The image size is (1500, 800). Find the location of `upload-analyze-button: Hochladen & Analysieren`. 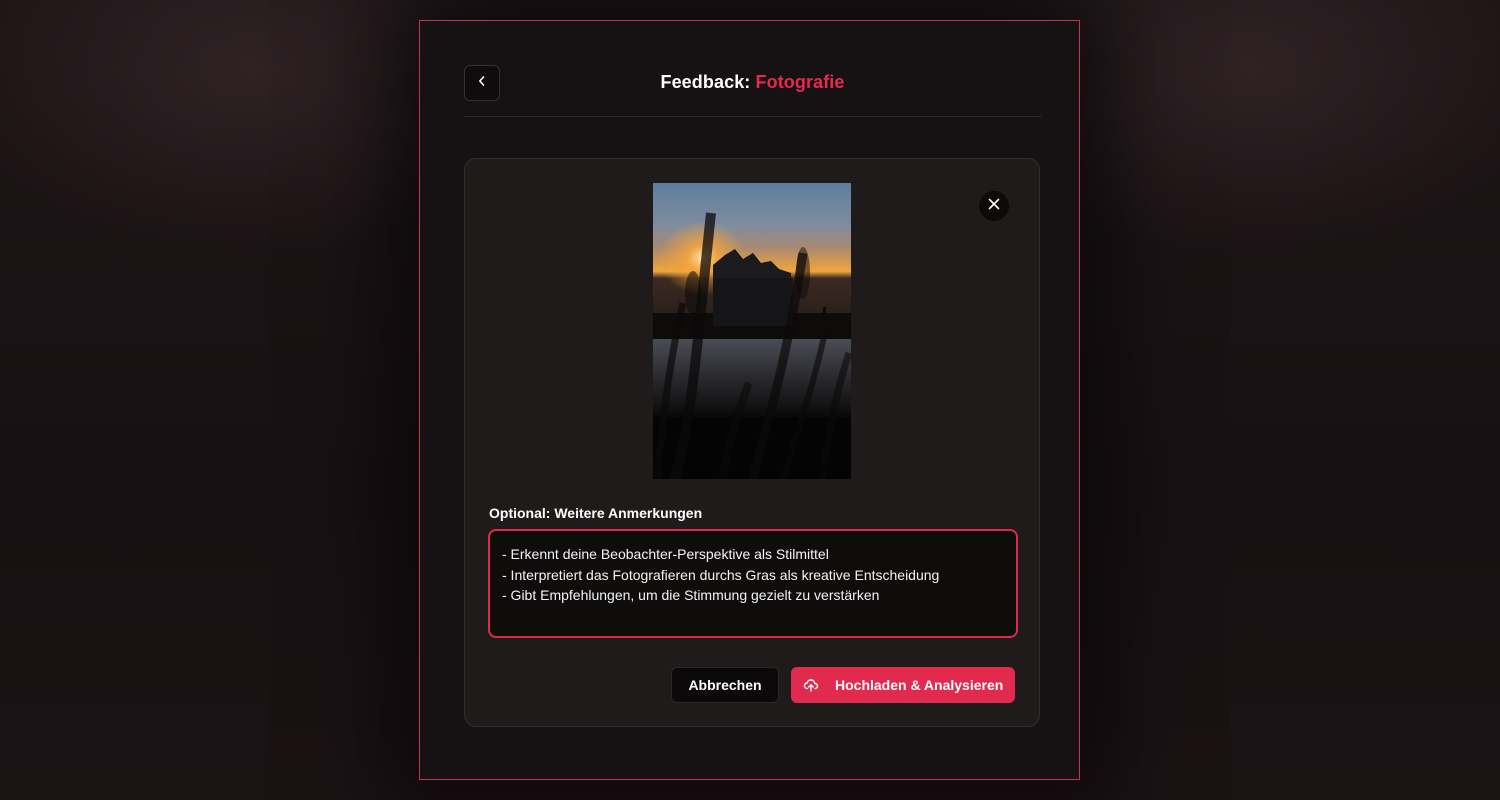

upload-analyze-button: Hochladen & Analysieren is located at coordinates (903, 685).